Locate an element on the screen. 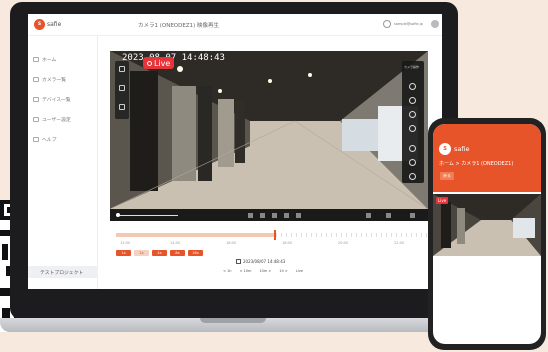  user-icon is located at coordinates (387, 24).